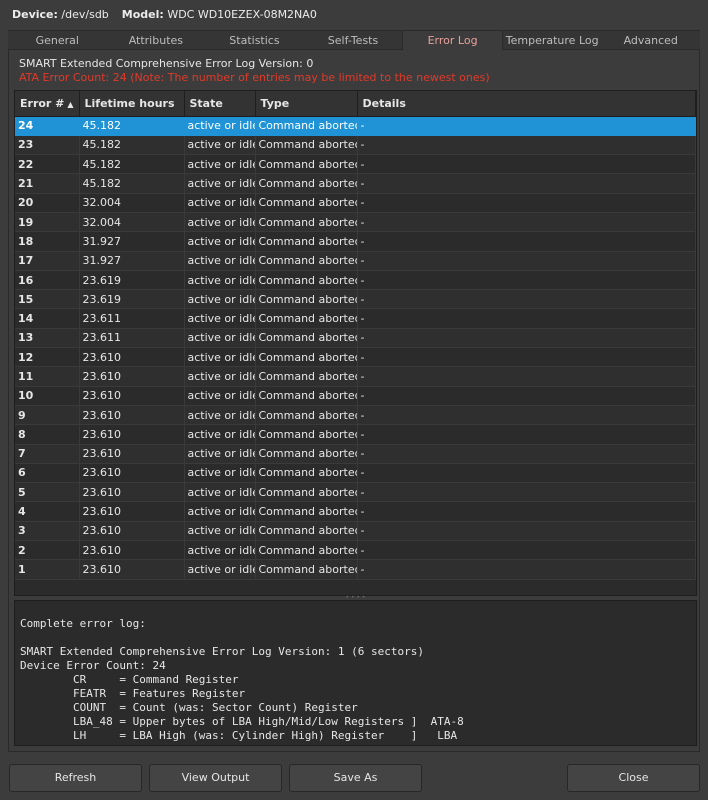 The height and width of the screenshot is (800, 708). Describe the element at coordinates (132, 261) in the screenshot. I see `cell-lifetime-hours: 31.927` at that location.